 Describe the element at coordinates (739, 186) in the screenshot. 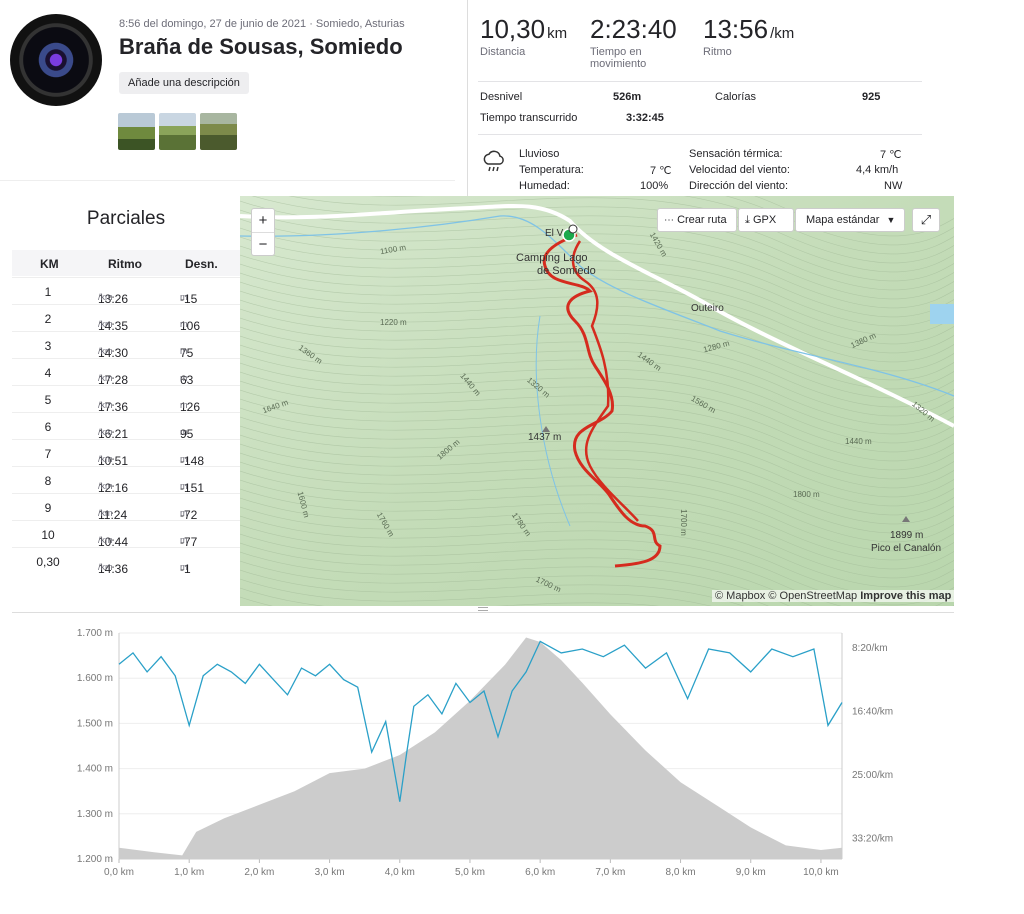

I see `wind-direction-label: Dirección del viento:` at that location.